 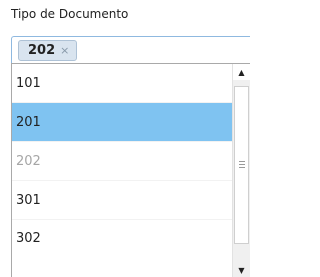 What do you see at coordinates (241, 72) in the screenshot?
I see `scroll-up-icon: ▲` at bounding box center [241, 72].